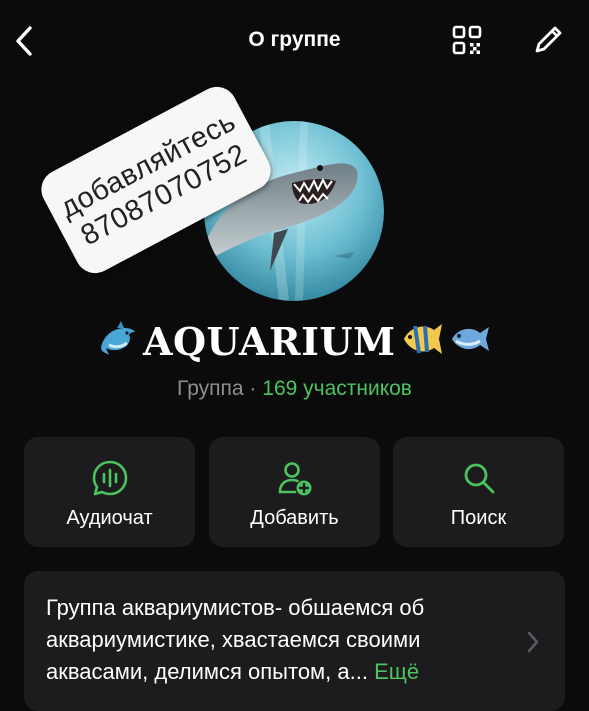 Image resolution: width=589 pixels, height=711 pixels. I want to click on qr-code-icon, so click(467, 40).